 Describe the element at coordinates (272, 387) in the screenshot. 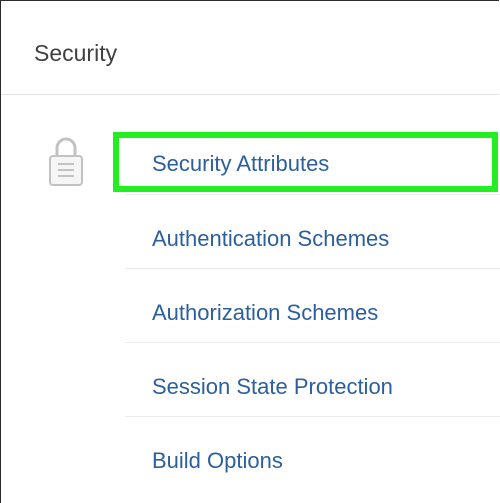

I see `session-state-protection-link: Session State Protection` at that location.